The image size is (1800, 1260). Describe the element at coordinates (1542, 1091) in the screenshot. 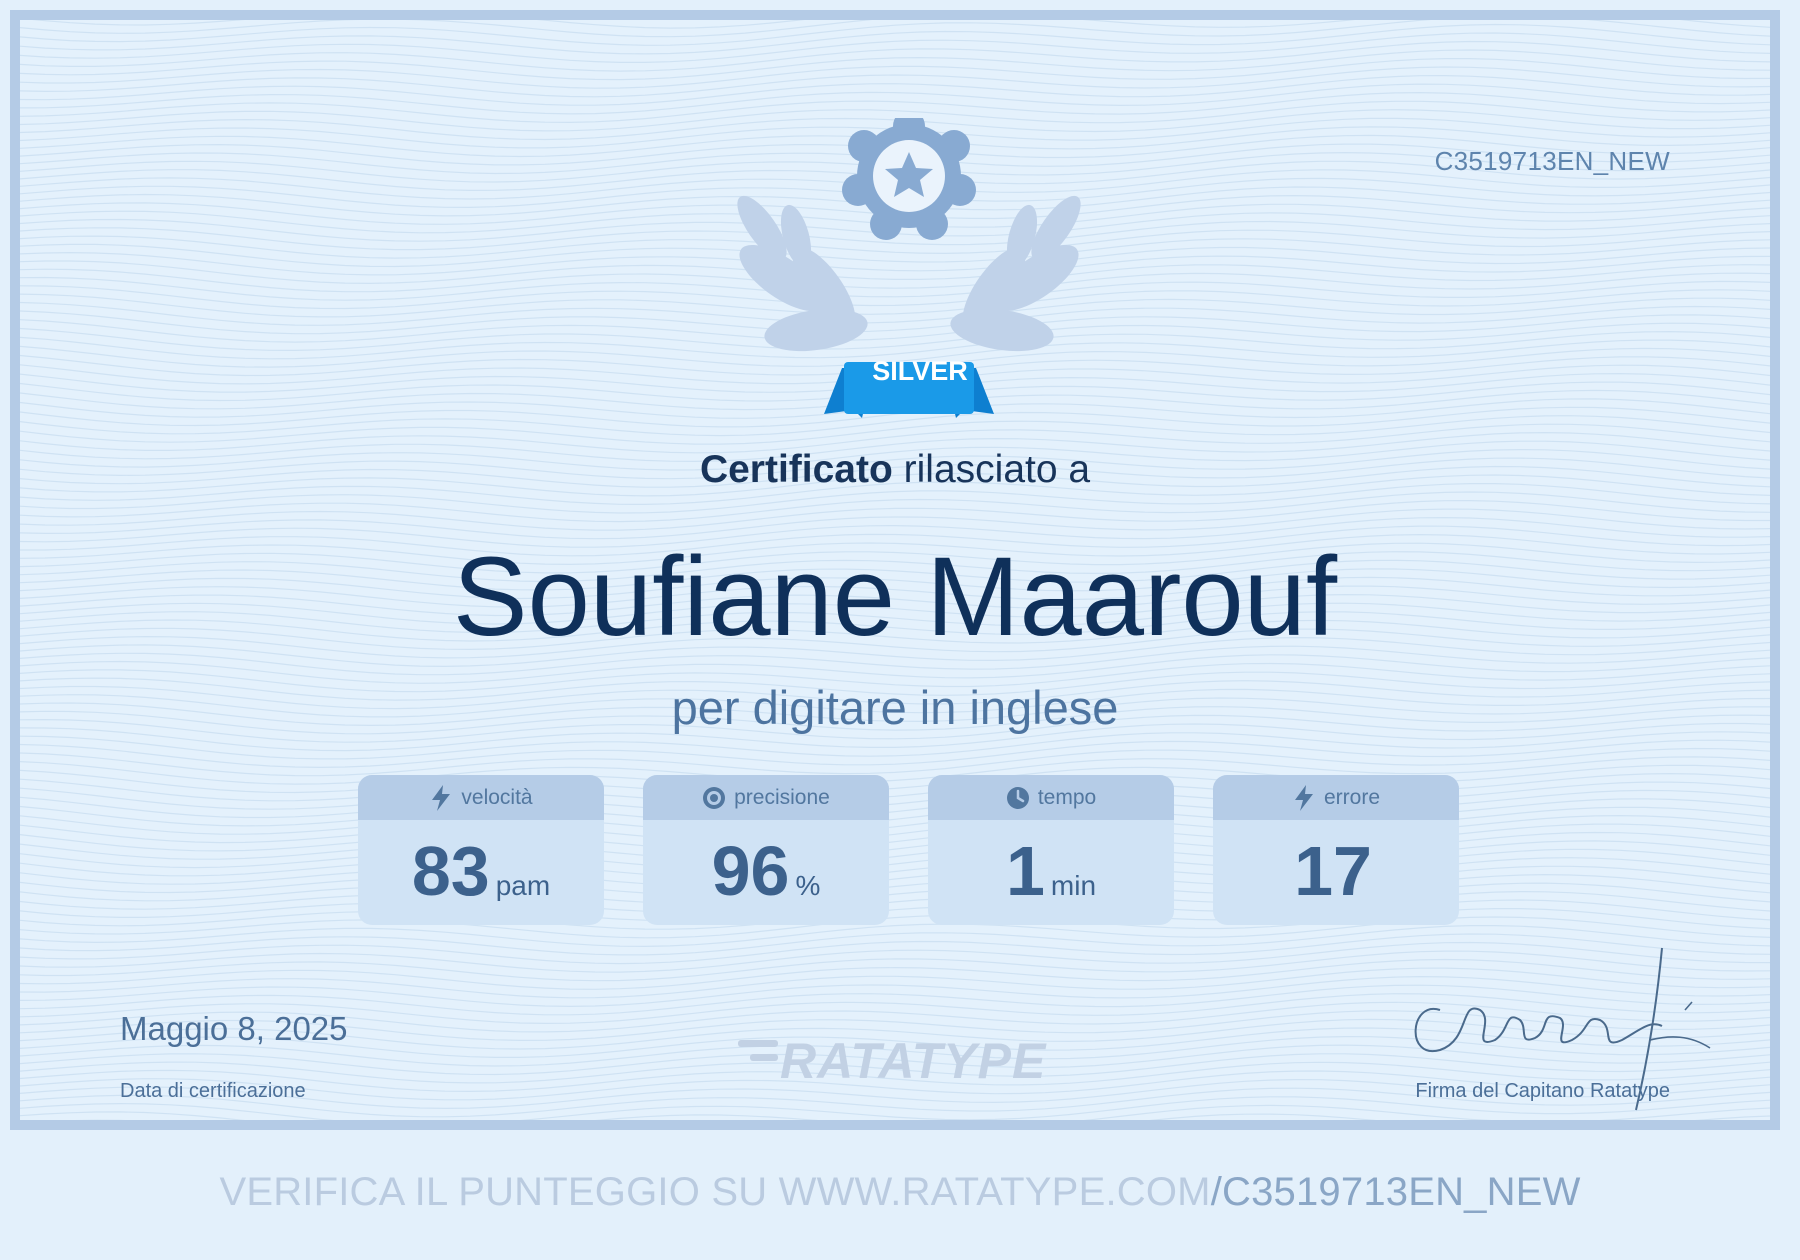

I see `signature-label: Firma del Capitano Ratatype` at that location.